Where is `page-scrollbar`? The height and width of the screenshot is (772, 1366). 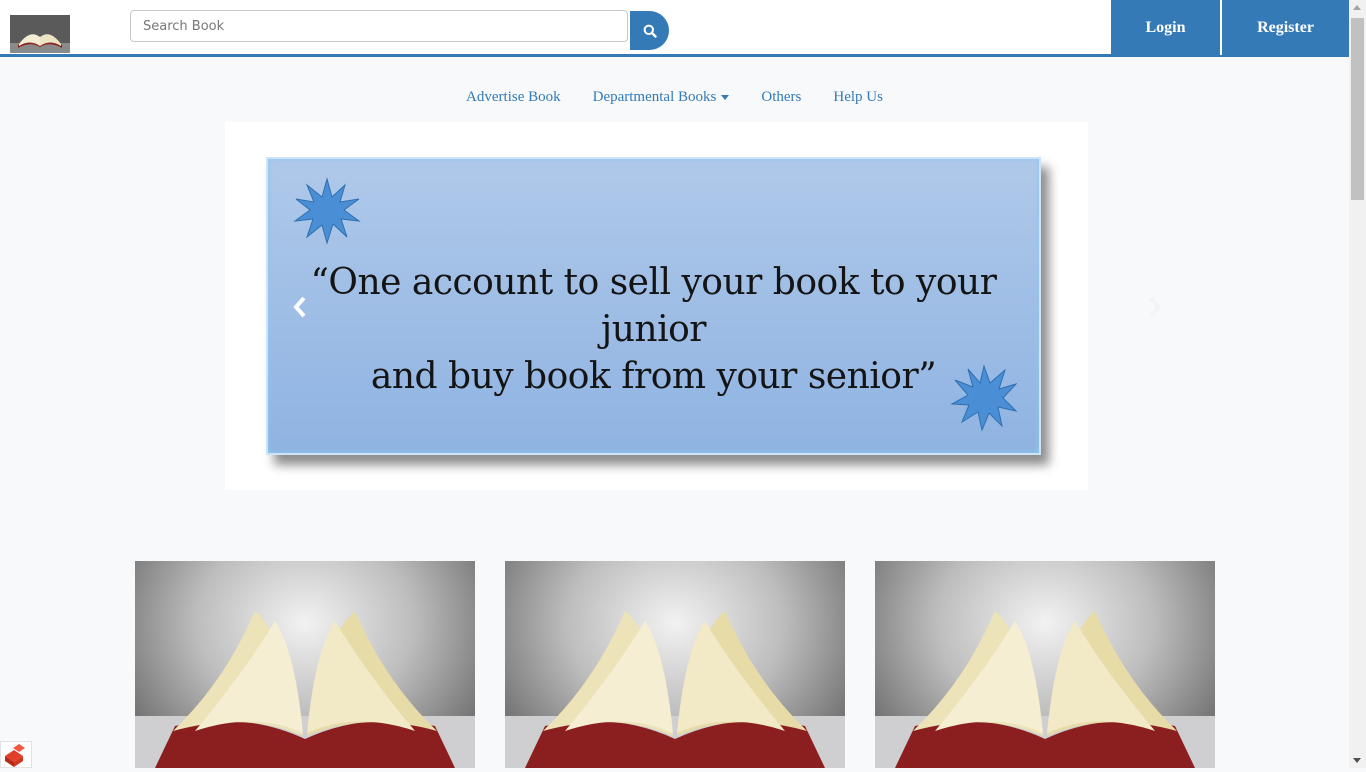 page-scrollbar is located at coordinates (1357, 384).